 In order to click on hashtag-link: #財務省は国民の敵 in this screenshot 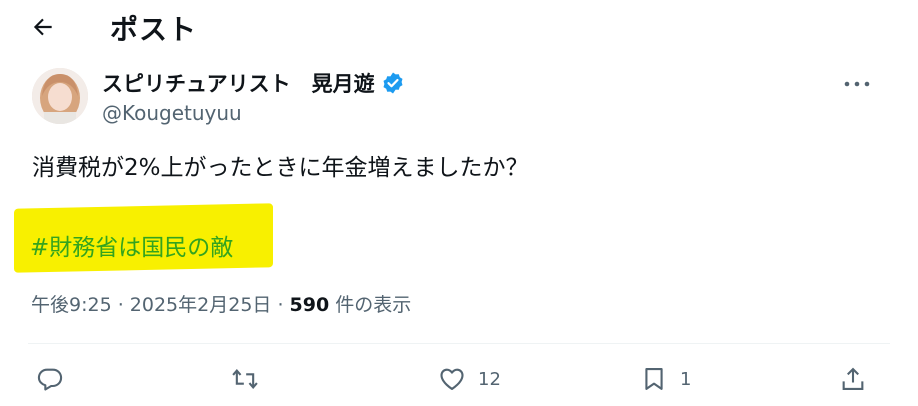, I will do `click(131, 245)`.